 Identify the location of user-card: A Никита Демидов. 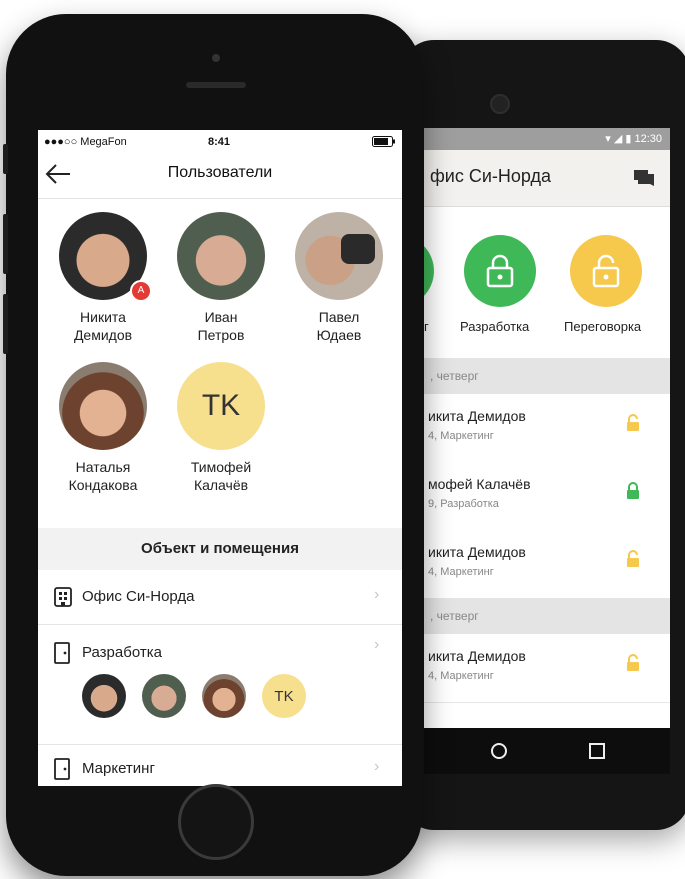
(103, 278).